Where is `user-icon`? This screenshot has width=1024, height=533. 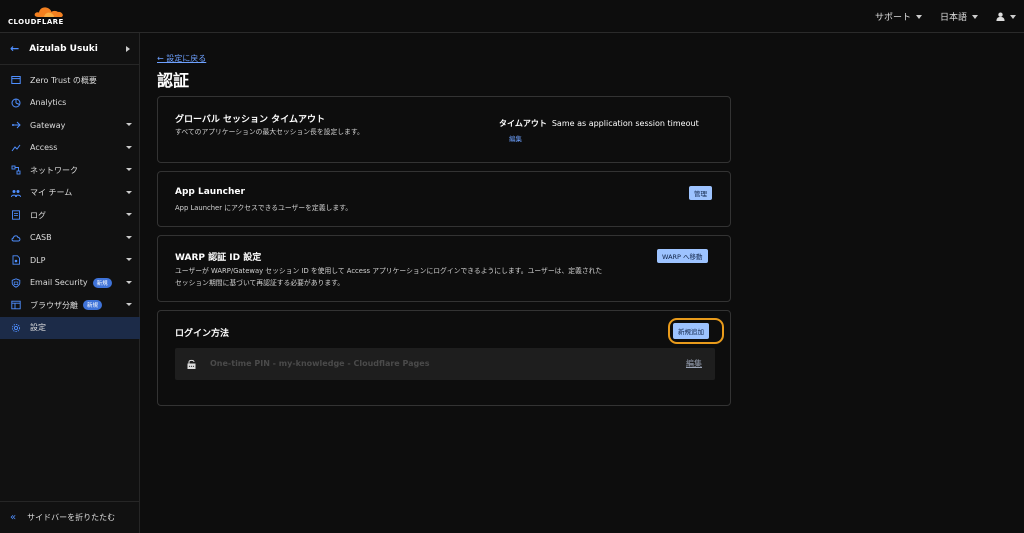 user-icon is located at coordinates (1000, 16).